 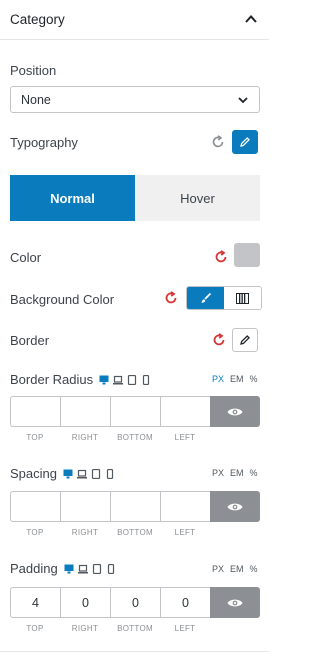 I want to click on spacing-header: Spacing, so click(x=62, y=473).